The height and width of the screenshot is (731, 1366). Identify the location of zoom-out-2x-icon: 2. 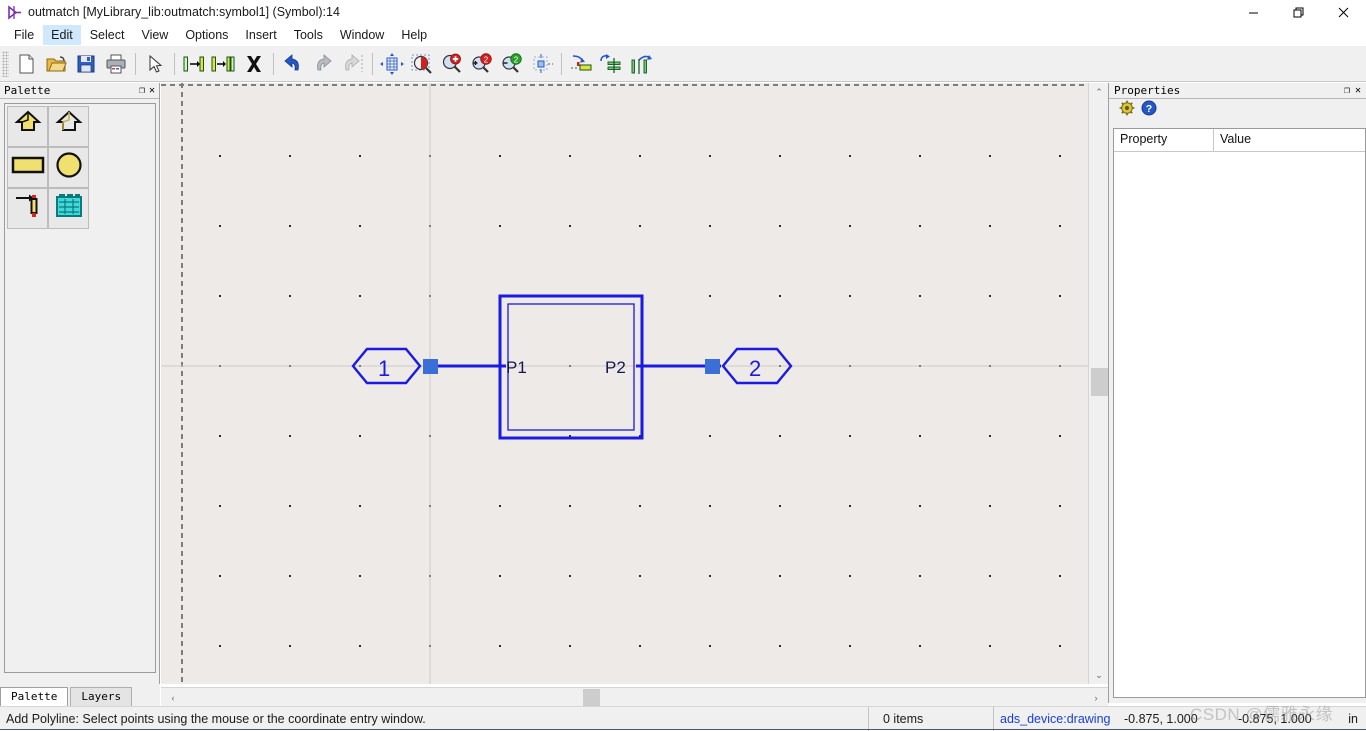
(512, 64).